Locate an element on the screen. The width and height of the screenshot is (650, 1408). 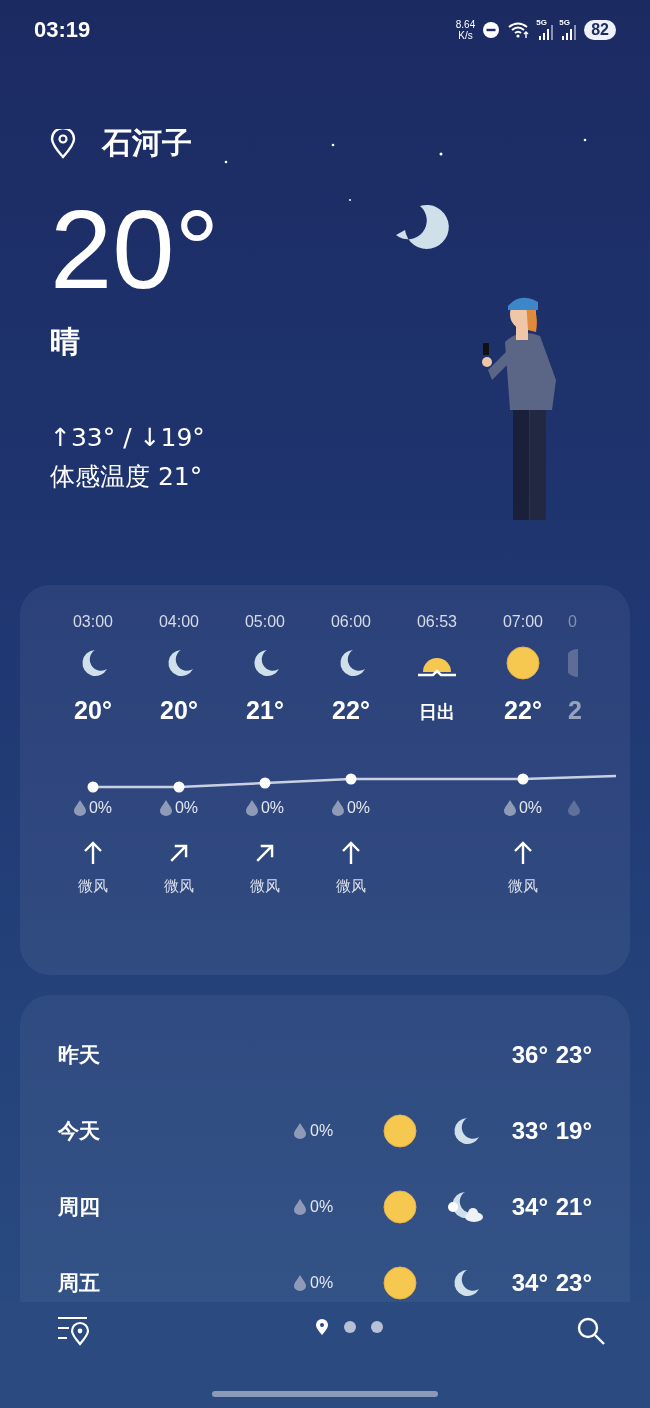
high-low-temperature: ↑33° / ↓19° is located at coordinates (128, 437).